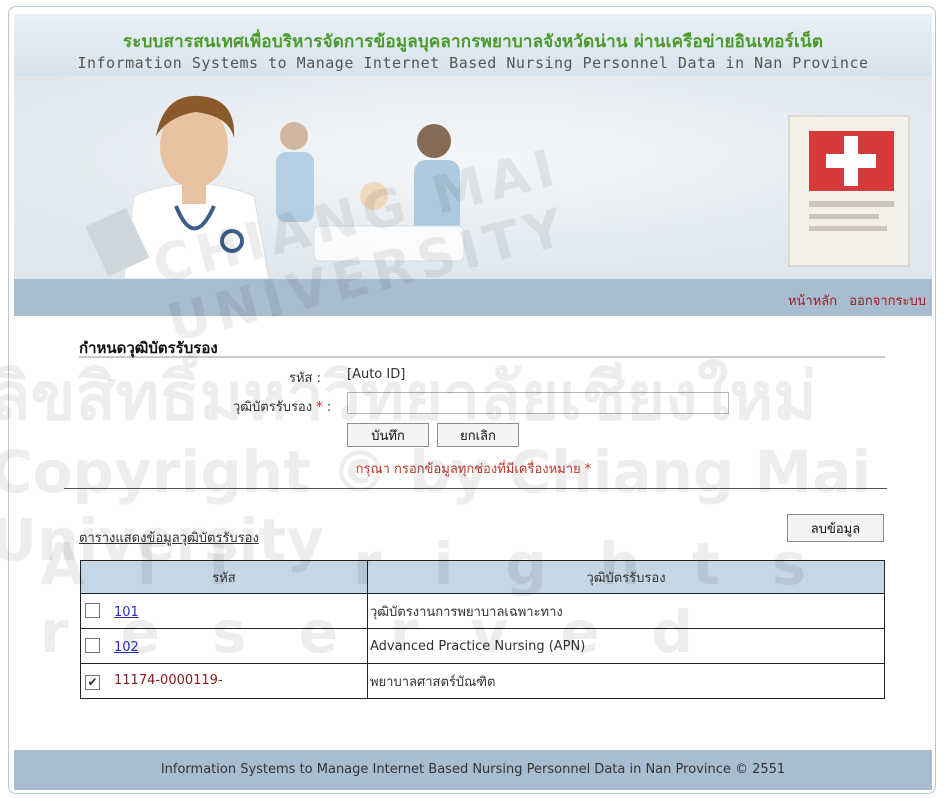  I want to click on certificate-input, so click(538, 403).